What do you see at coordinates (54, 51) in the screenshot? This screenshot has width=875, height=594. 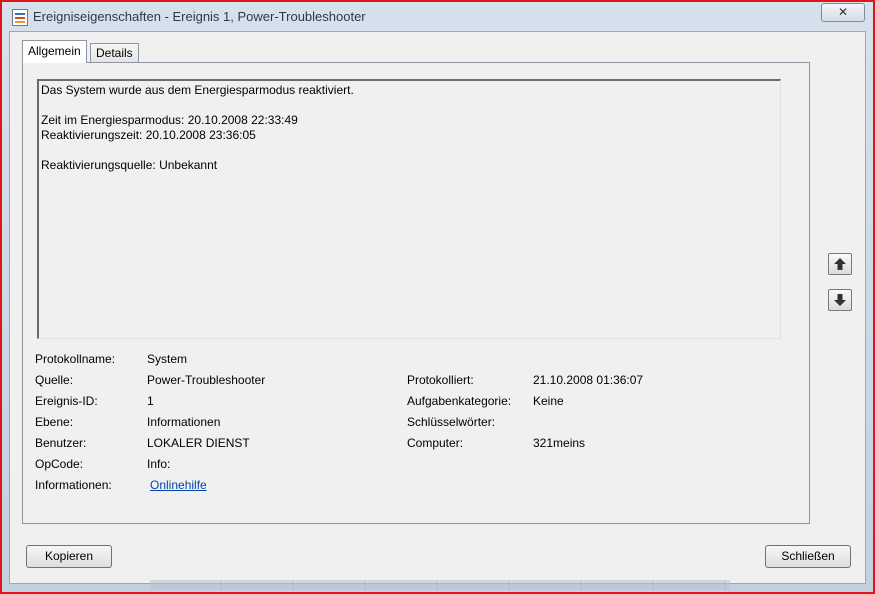 I see `tab-allgemein: Allgemein` at bounding box center [54, 51].